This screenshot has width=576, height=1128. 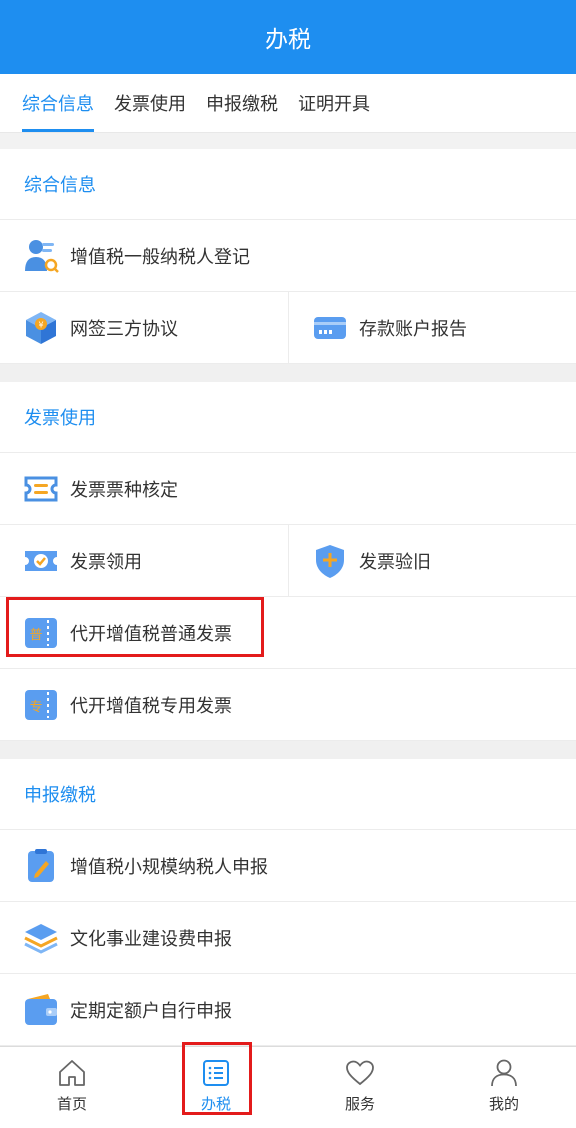 I want to click on cube-icon: ¥, so click(x=41, y=327).